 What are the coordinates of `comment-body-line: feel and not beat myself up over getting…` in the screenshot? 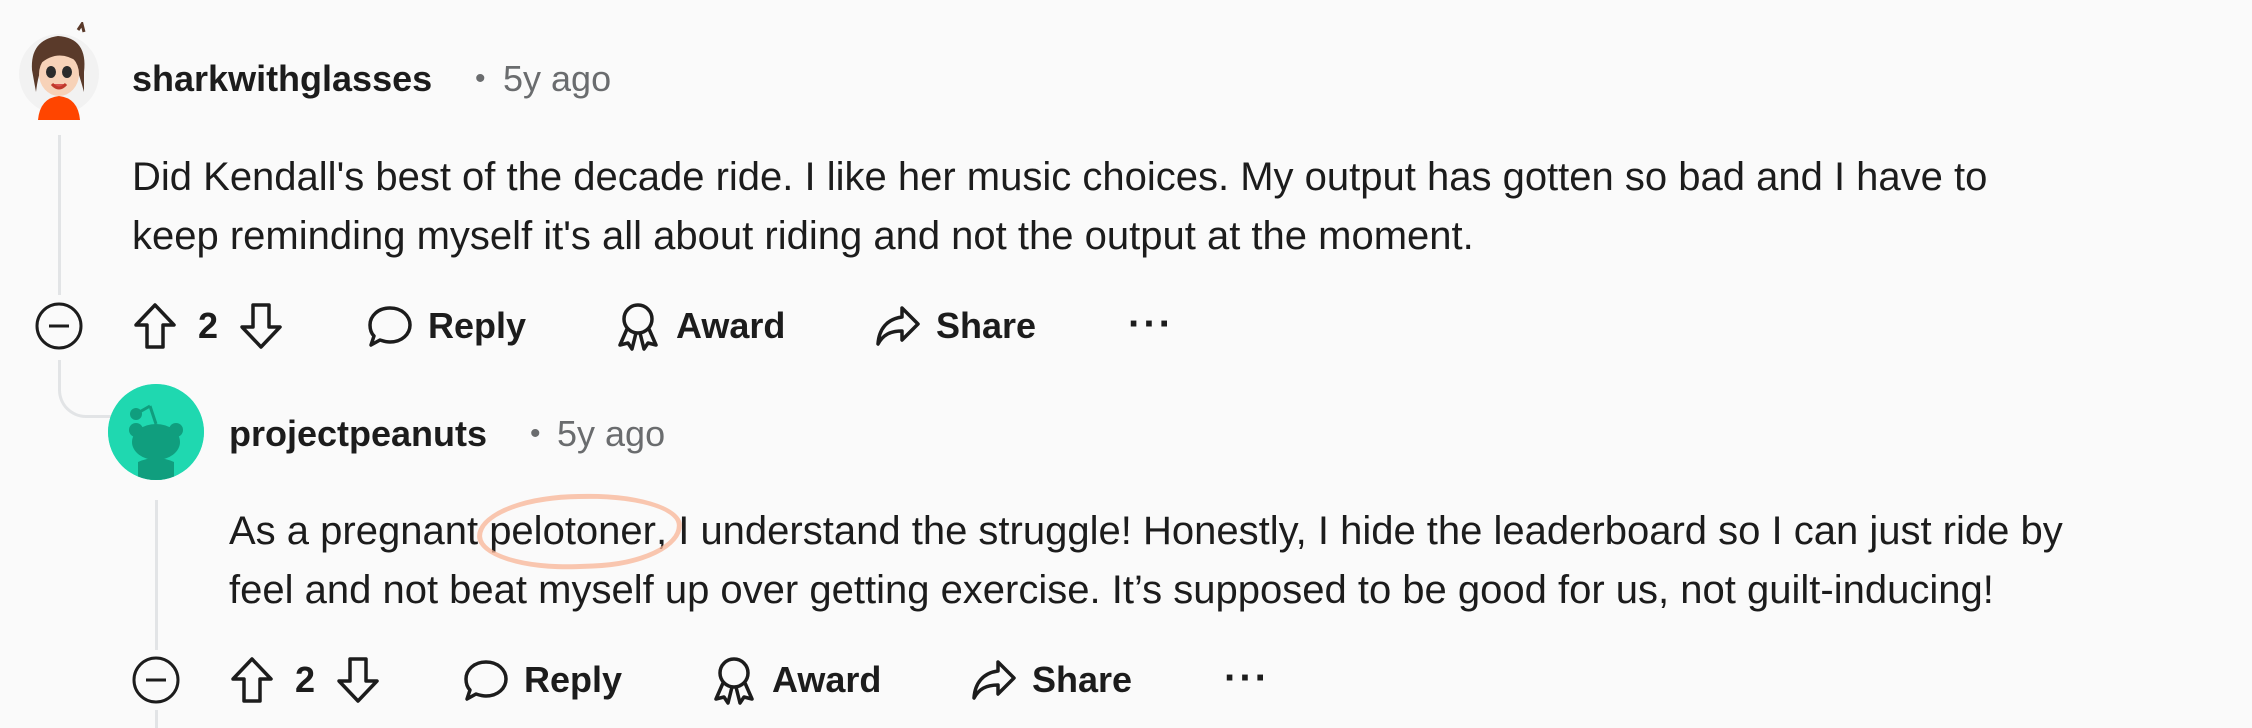 It's located at (1111, 590).